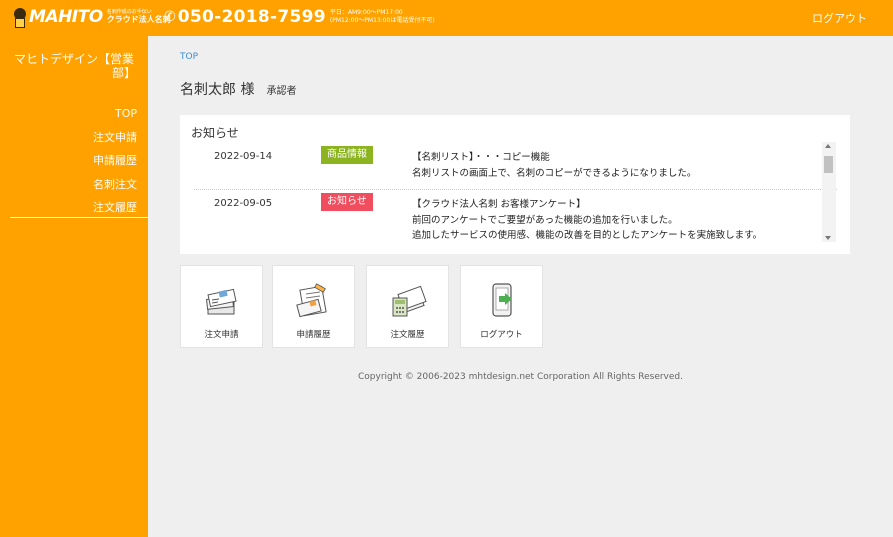 The height and width of the screenshot is (537, 893). What do you see at coordinates (66, 17) in the screenshot?
I see `logo-text: MAHITO` at bounding box center [66, 17].